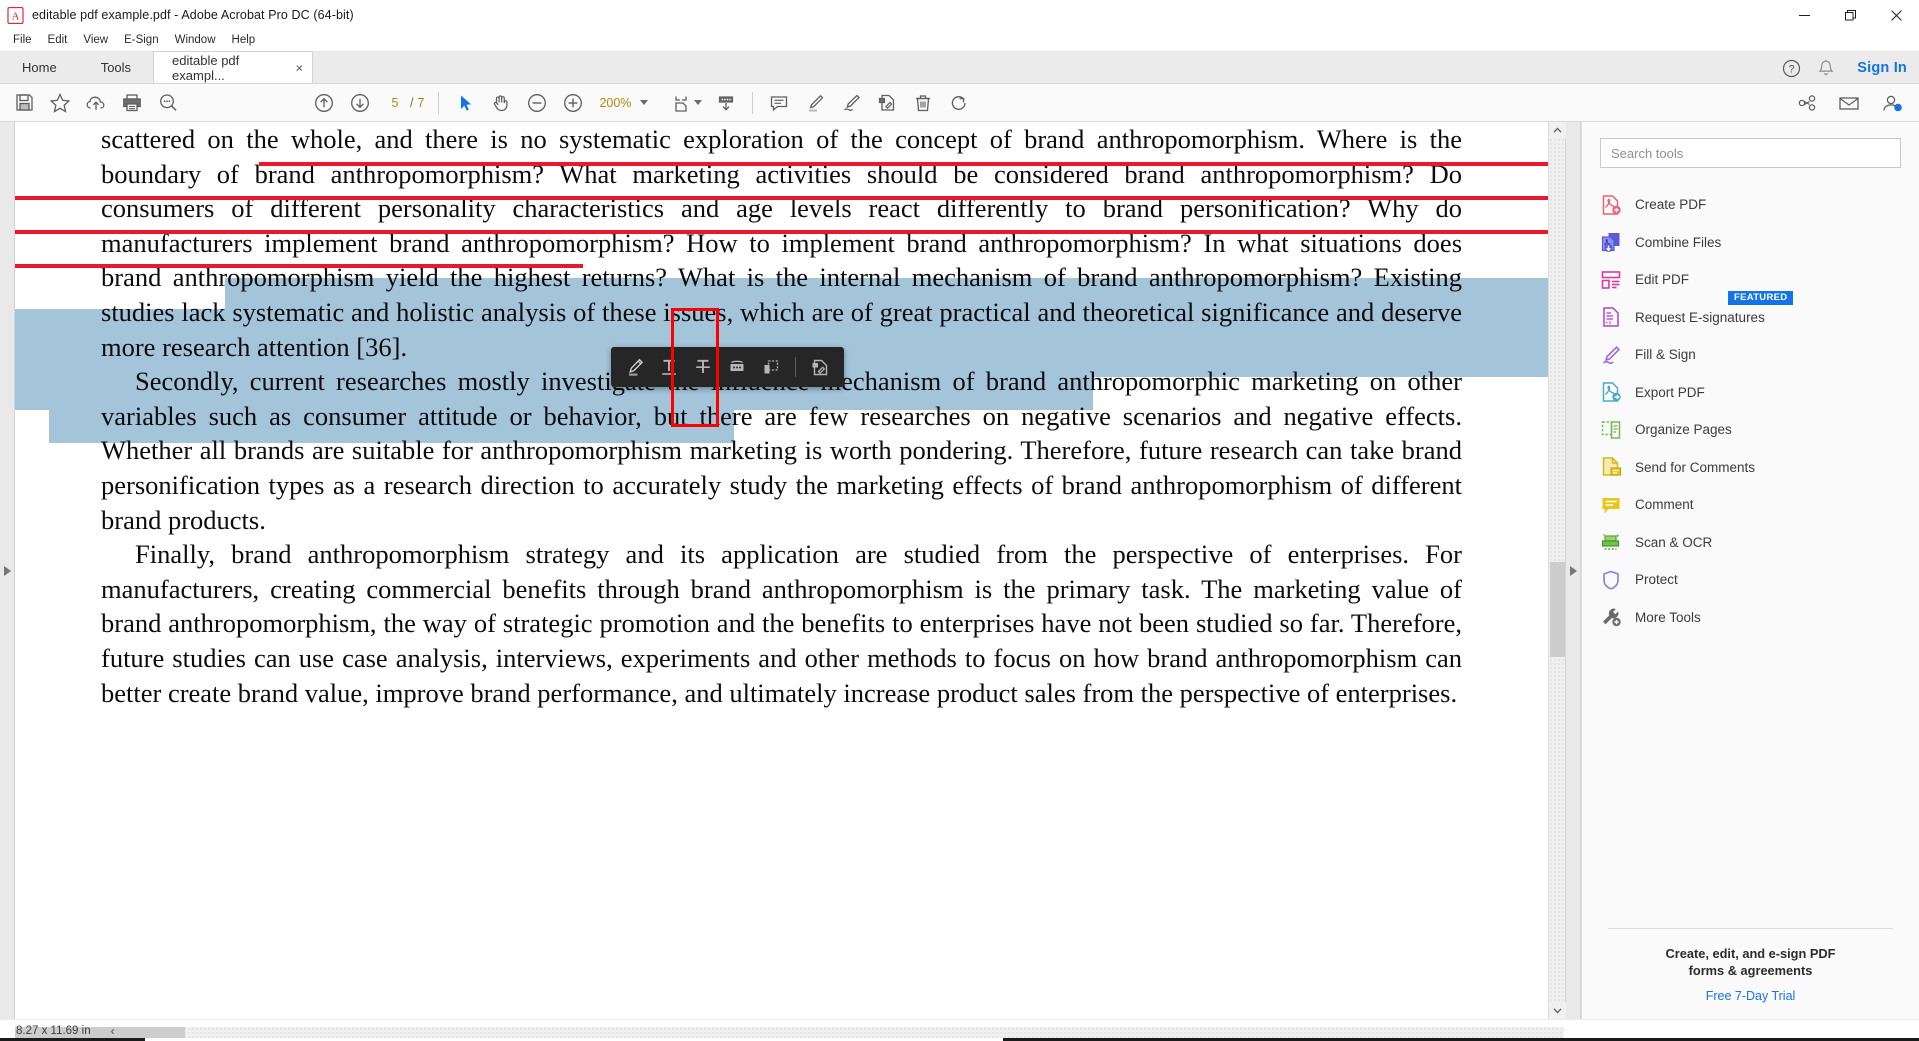  I want to click on request-esignatures-icon: x, so click(1611, 317).